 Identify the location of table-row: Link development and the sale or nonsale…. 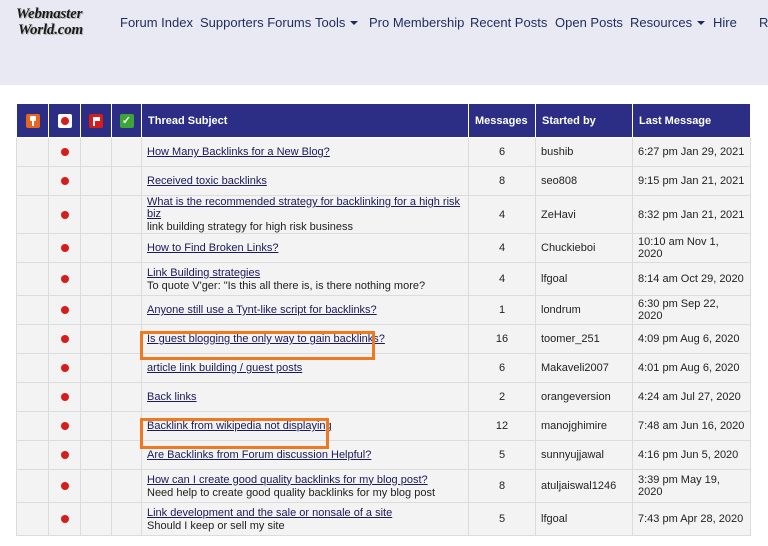
(383, 519).